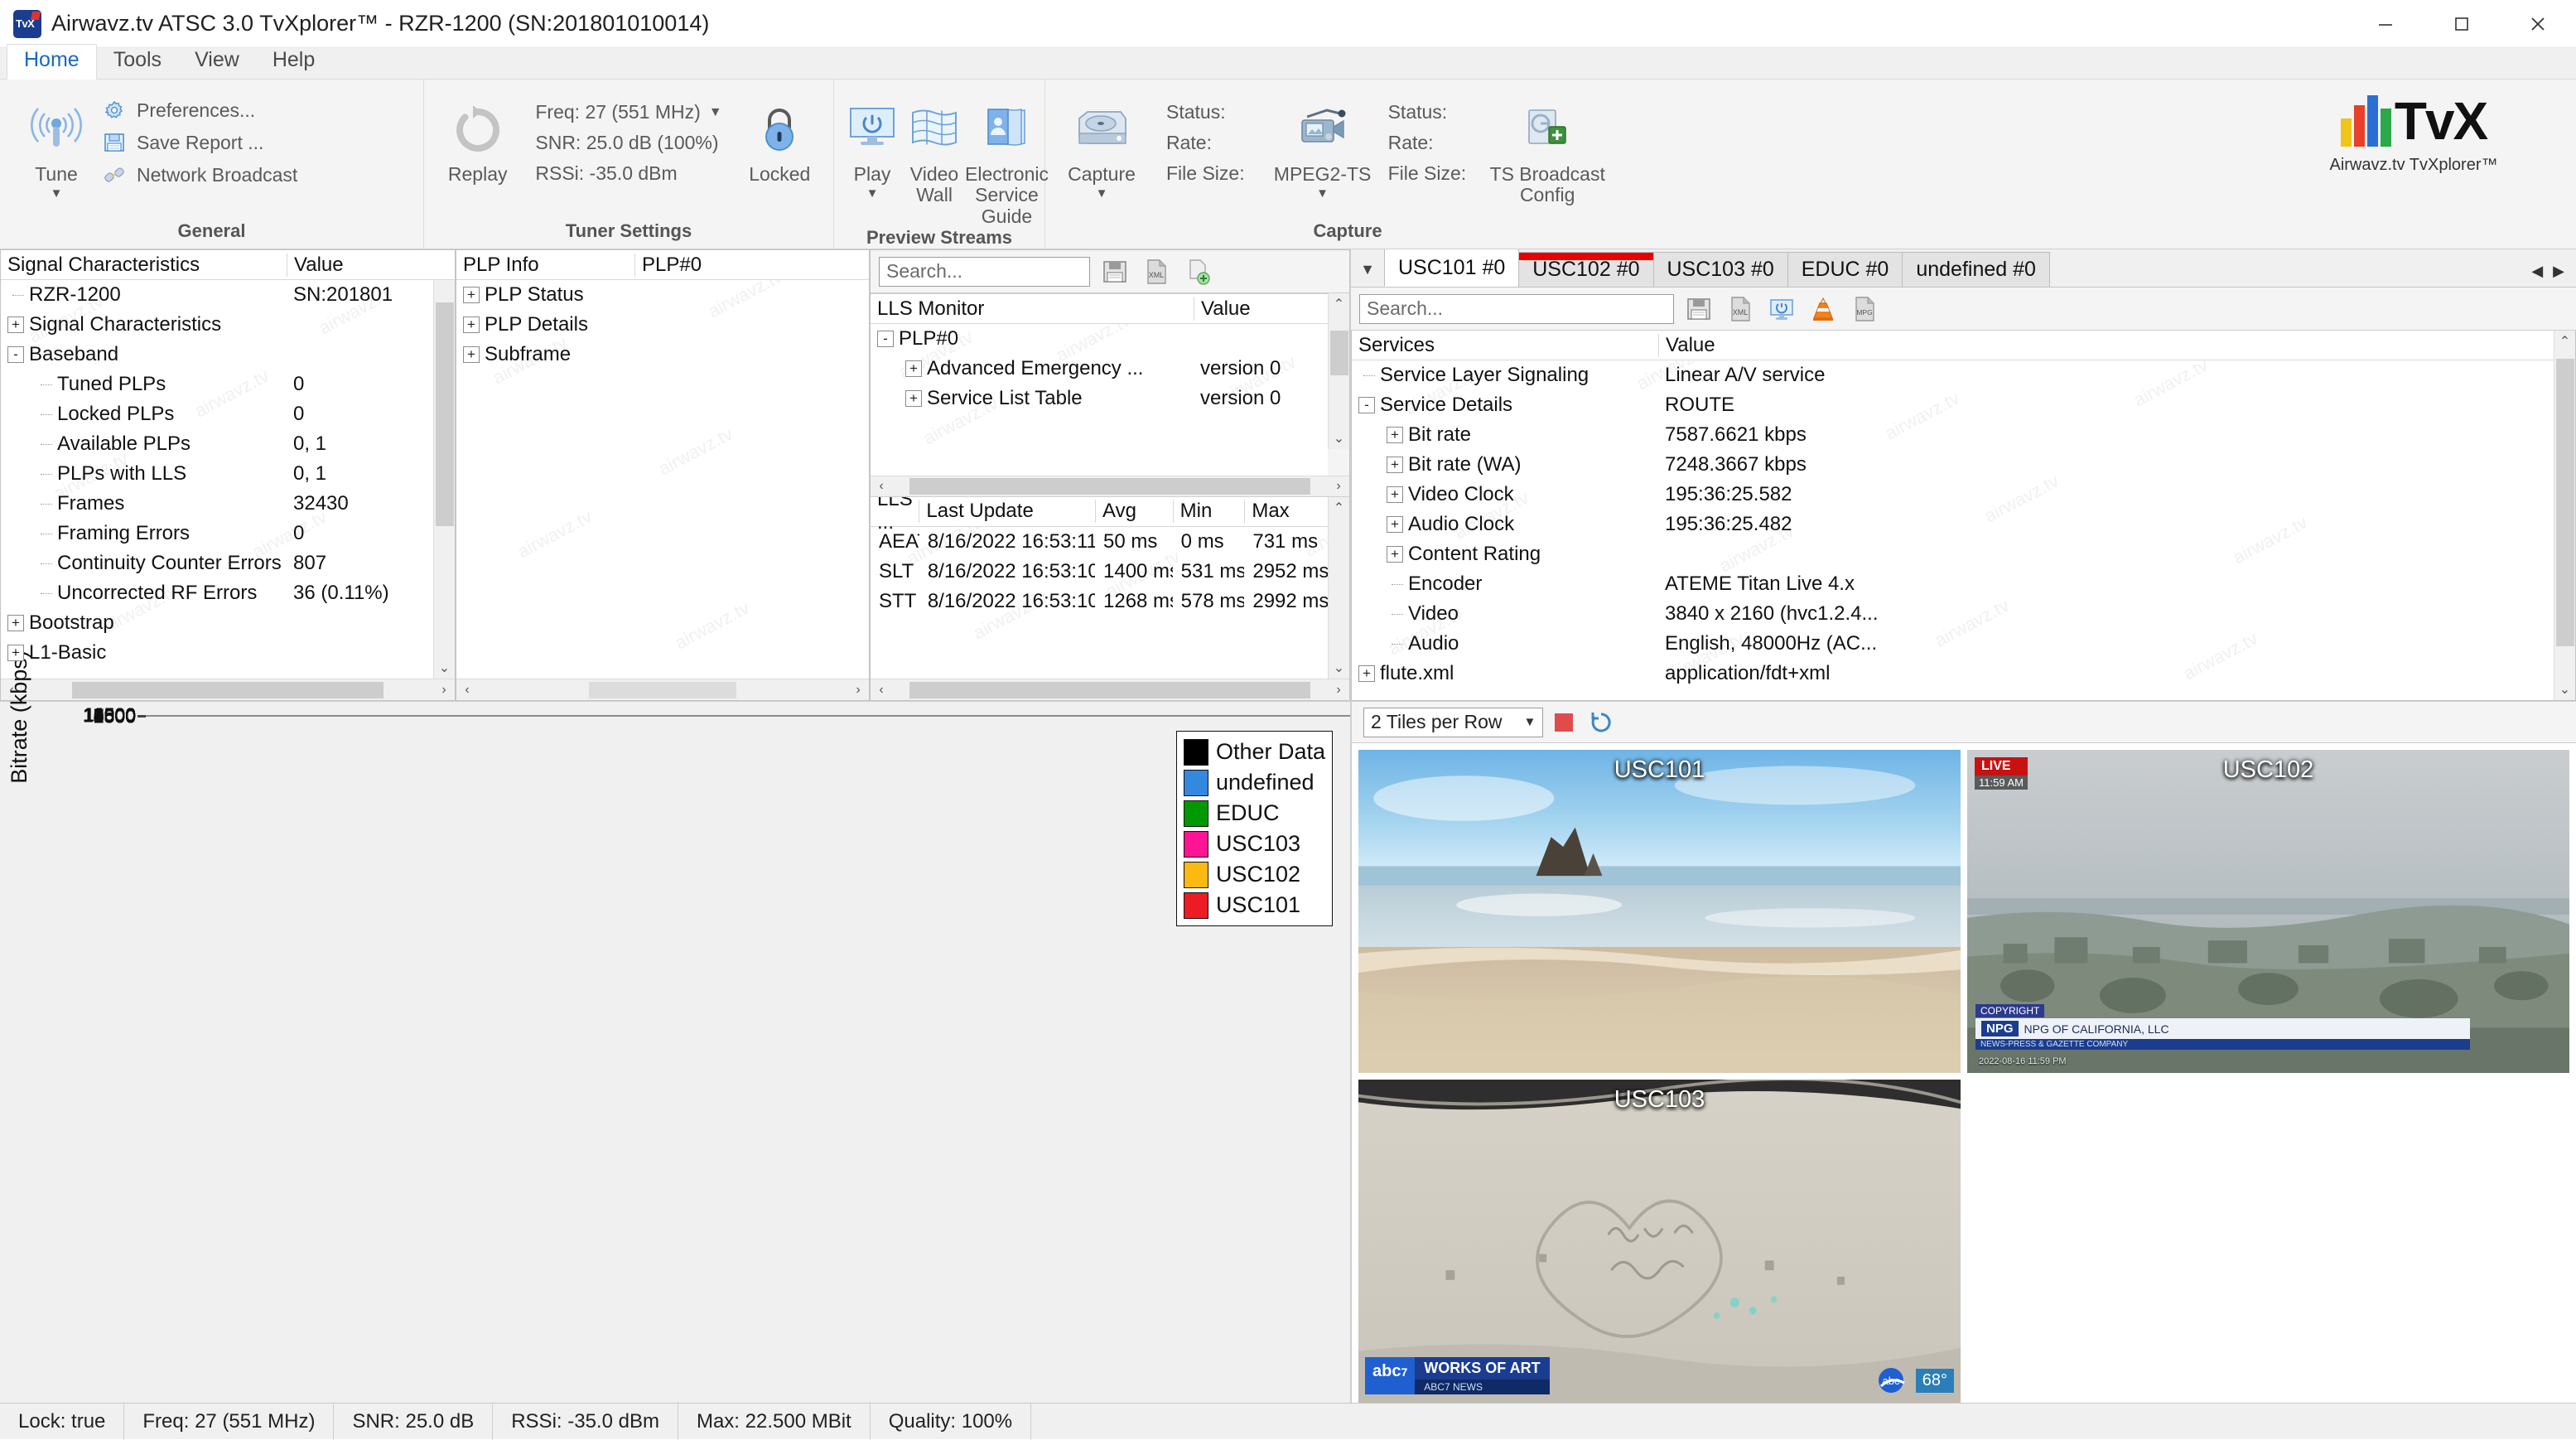  Describe the element at coordinates (1720, 269) in the screenshot. I see `tab-usc103: USC103 #0` at that location.